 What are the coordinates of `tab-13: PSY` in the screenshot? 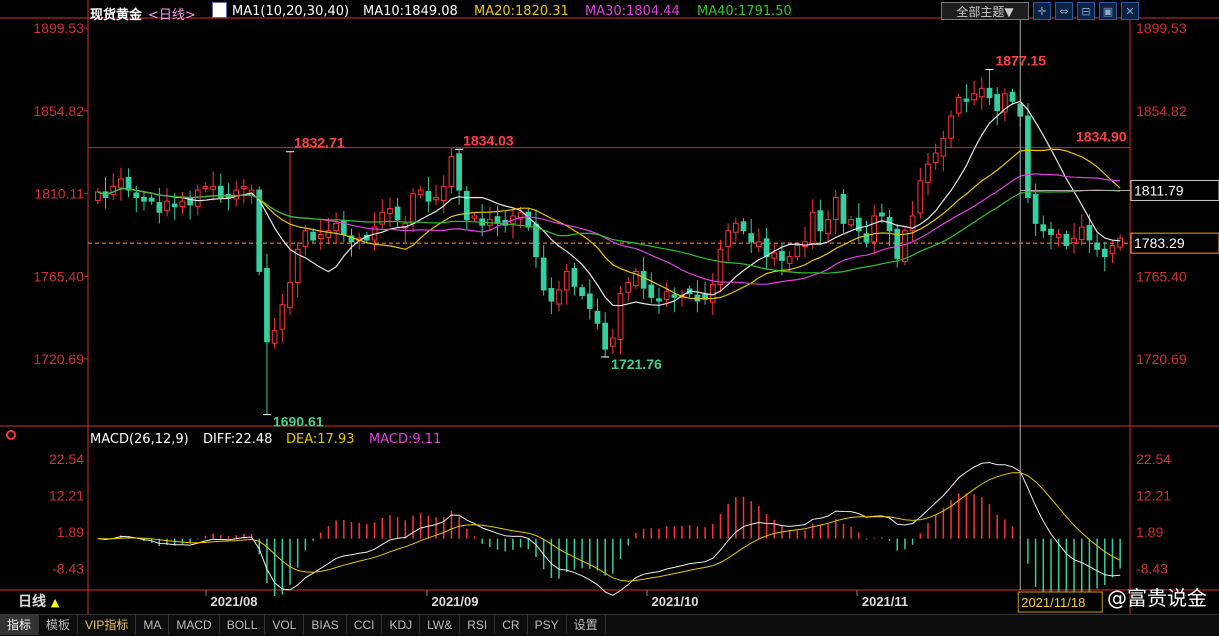 It's located at (547, 625).